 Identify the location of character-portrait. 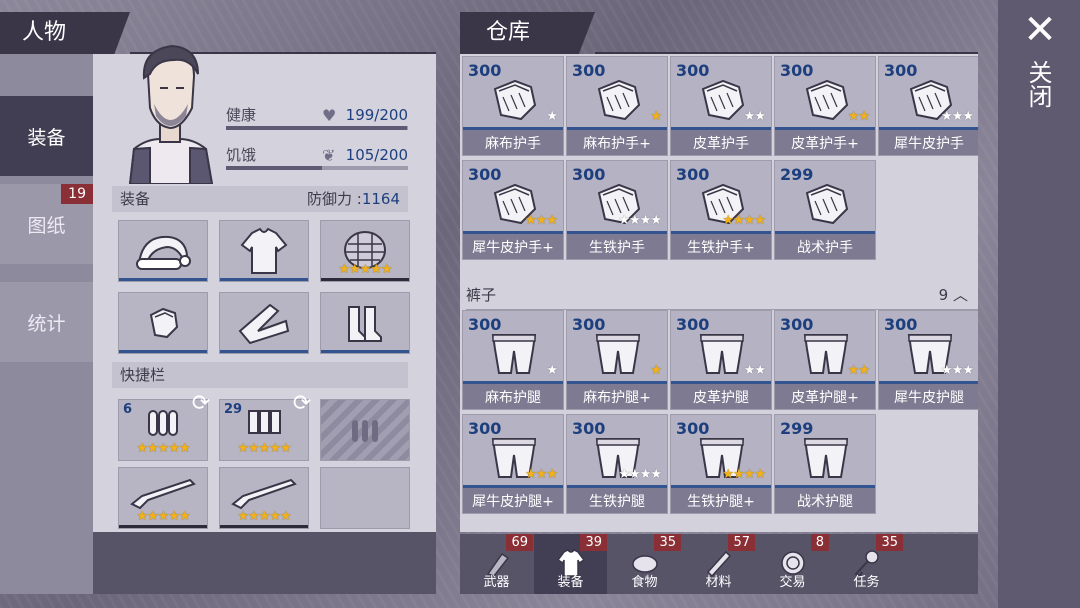
(171, 114).